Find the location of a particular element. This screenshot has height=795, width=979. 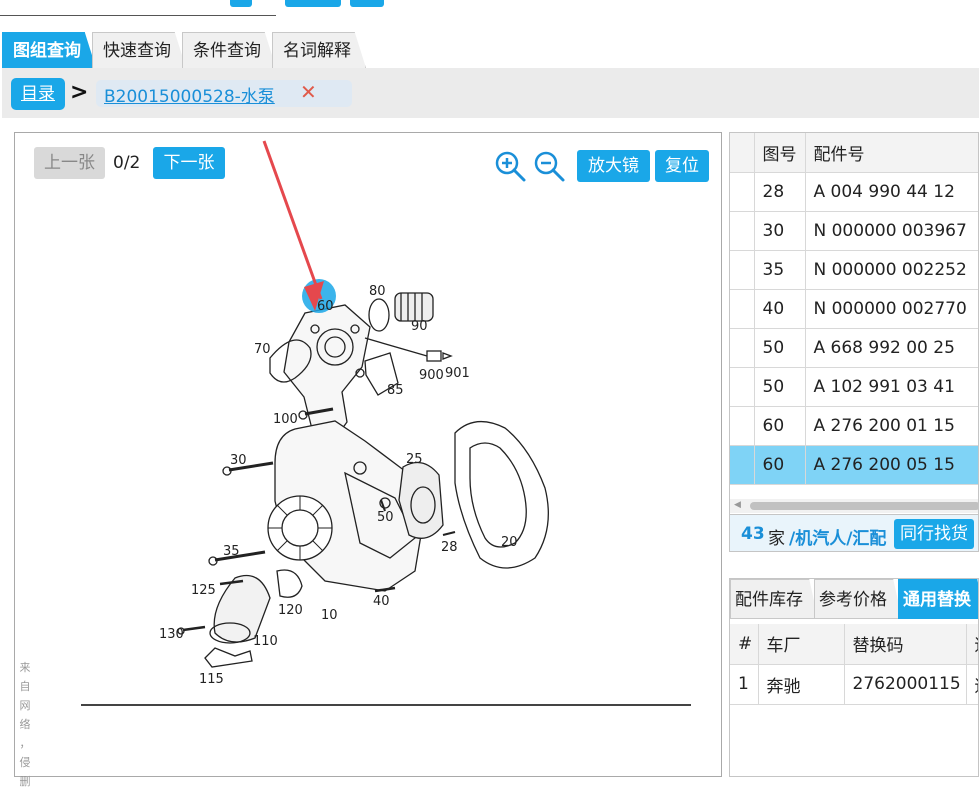

callout-110: 110 is located at coordinates (265, 641).